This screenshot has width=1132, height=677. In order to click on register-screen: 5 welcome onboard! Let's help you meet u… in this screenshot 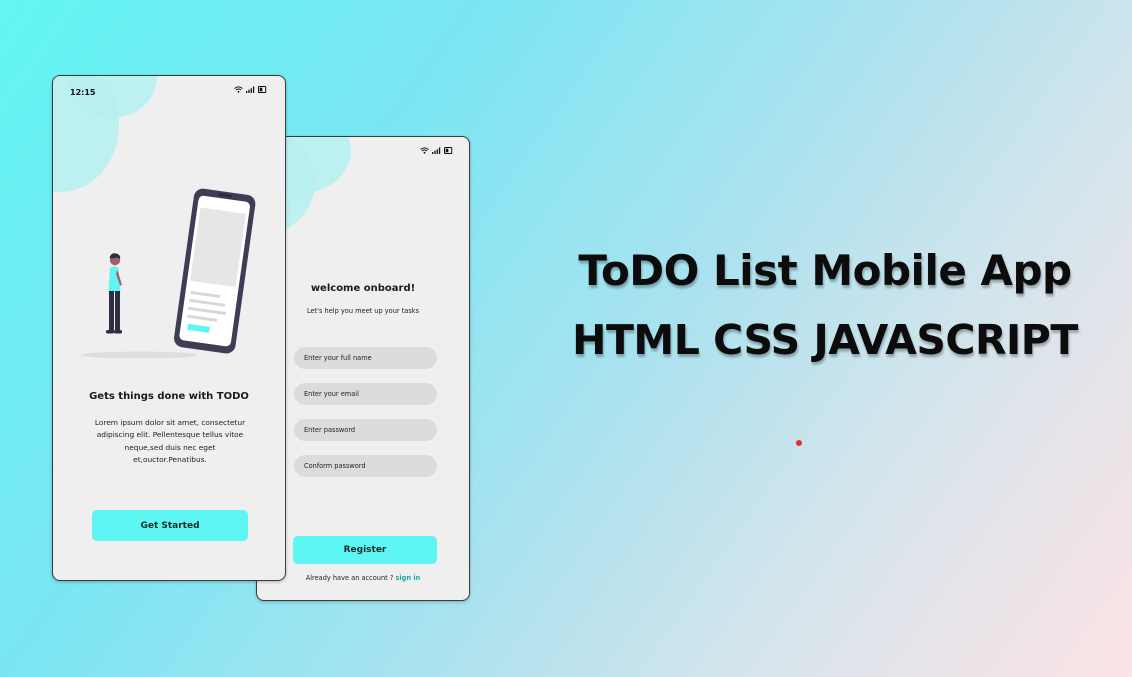, I will do `click(363, 368)`.